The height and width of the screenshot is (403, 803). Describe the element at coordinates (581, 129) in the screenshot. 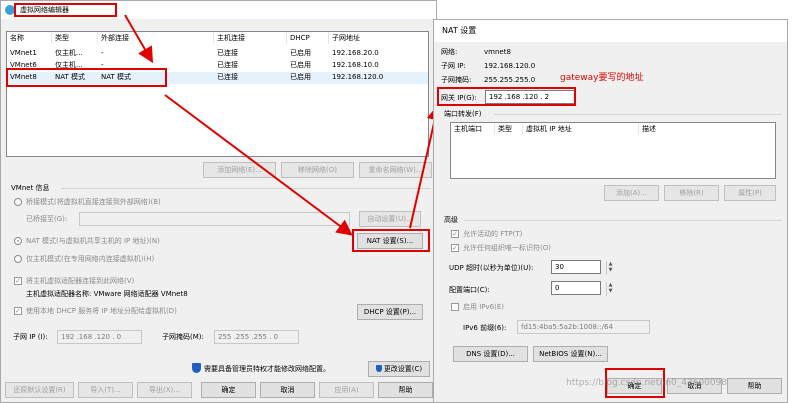

I see `col-vm-ip: 虚拟机 IP 地址` at that location.